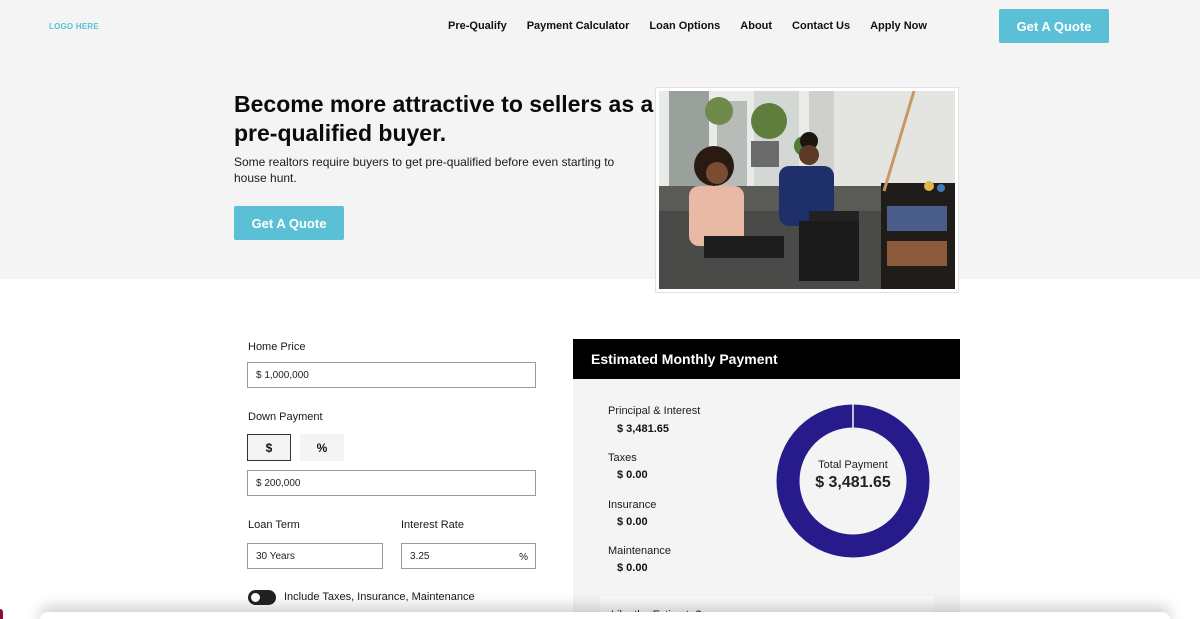 This screenshot has width=1200, height=619. Describe the element at coordinates (391, 483) in the screenshot. I see `down-payment-input: $ 200,000` at that location.